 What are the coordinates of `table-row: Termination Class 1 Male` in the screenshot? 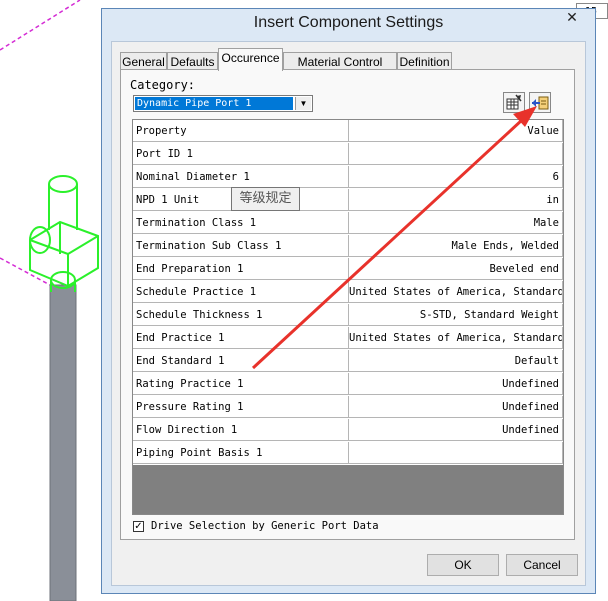 It's located at (348, 223).